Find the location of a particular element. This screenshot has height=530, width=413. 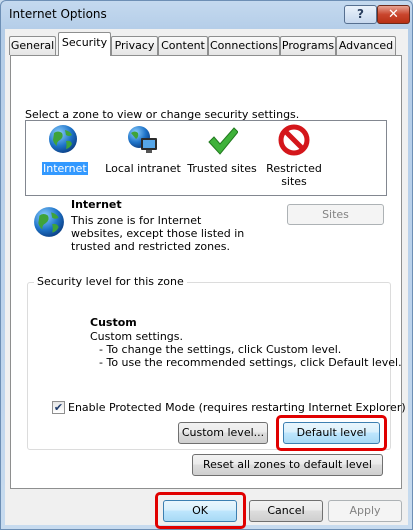

tab-connections: Connections is located at coordinates (244, 45).